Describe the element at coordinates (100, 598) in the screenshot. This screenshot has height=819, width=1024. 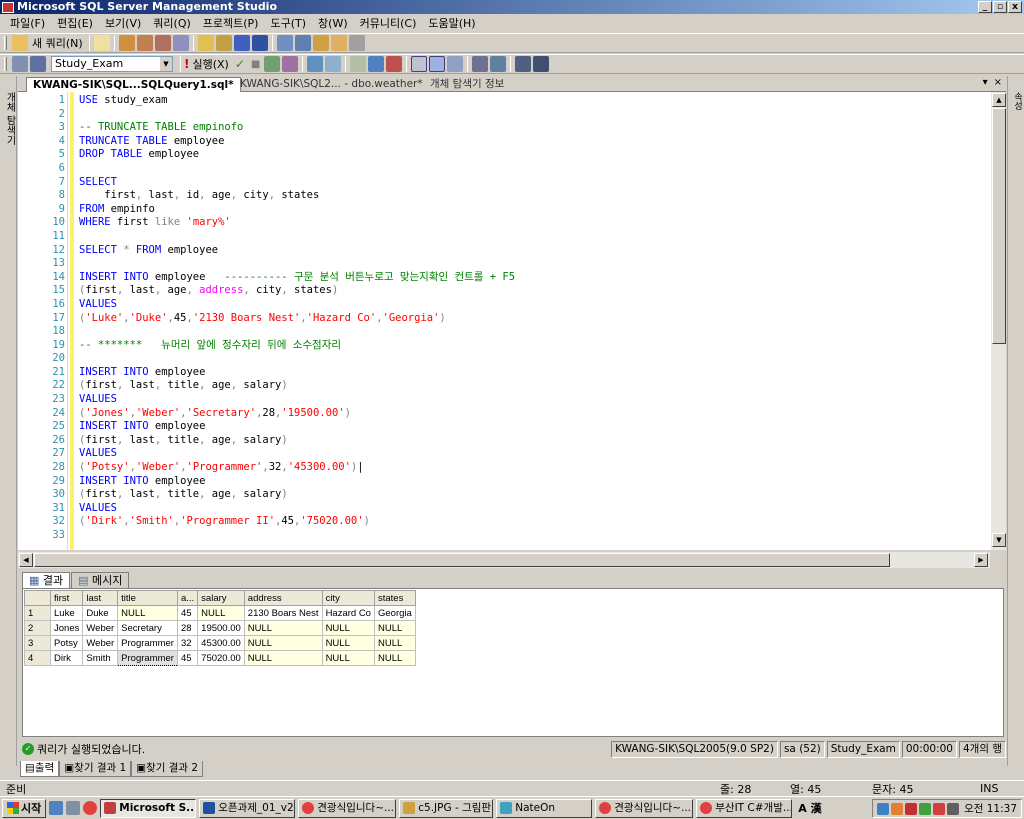
I see `column-header: last` at that location.